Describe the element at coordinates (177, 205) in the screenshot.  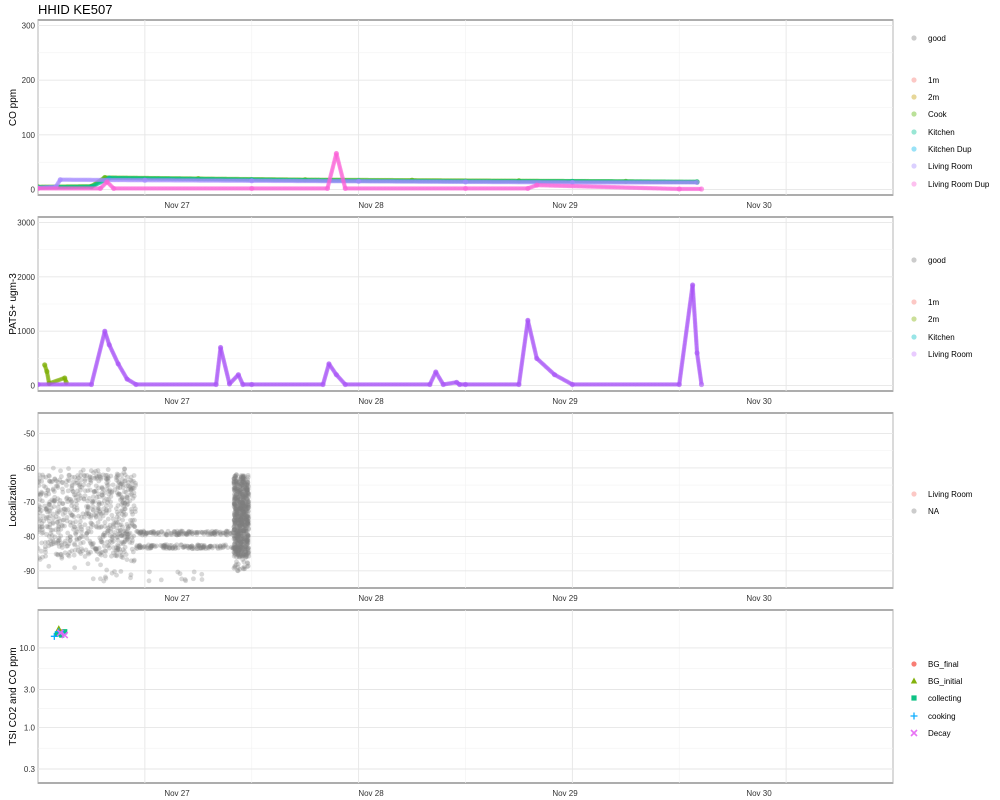
I see `x-tick-label: Nov 27` at that location.